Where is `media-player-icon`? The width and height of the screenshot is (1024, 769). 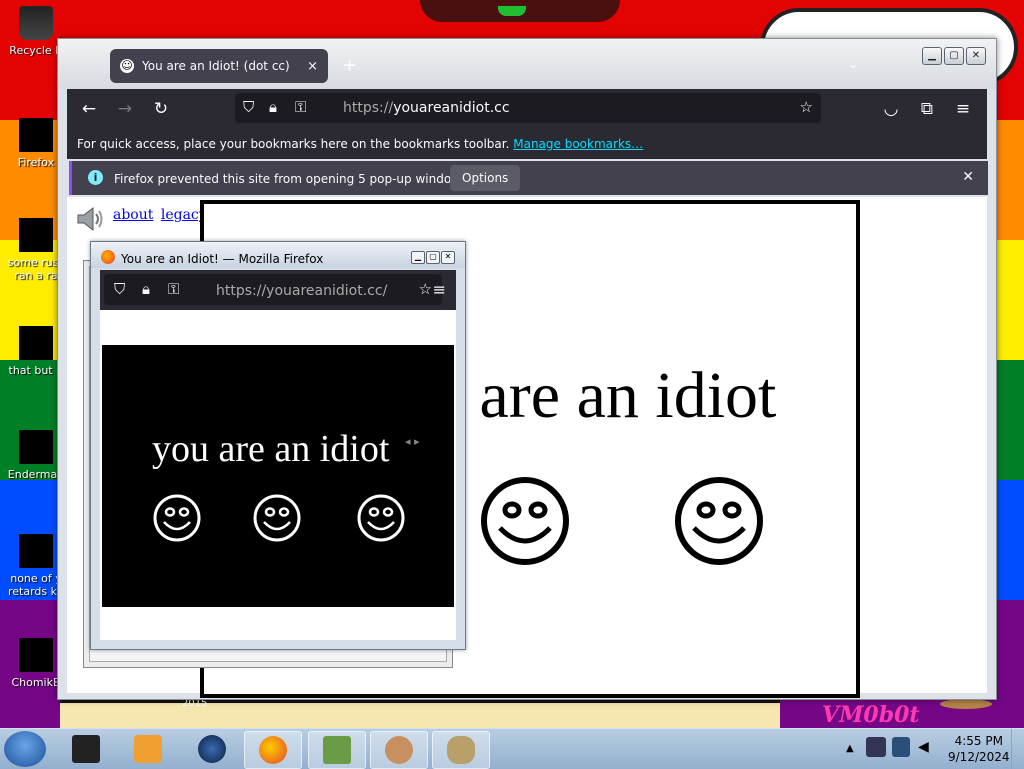 media-player-icon is located at coordinates (148, 749).